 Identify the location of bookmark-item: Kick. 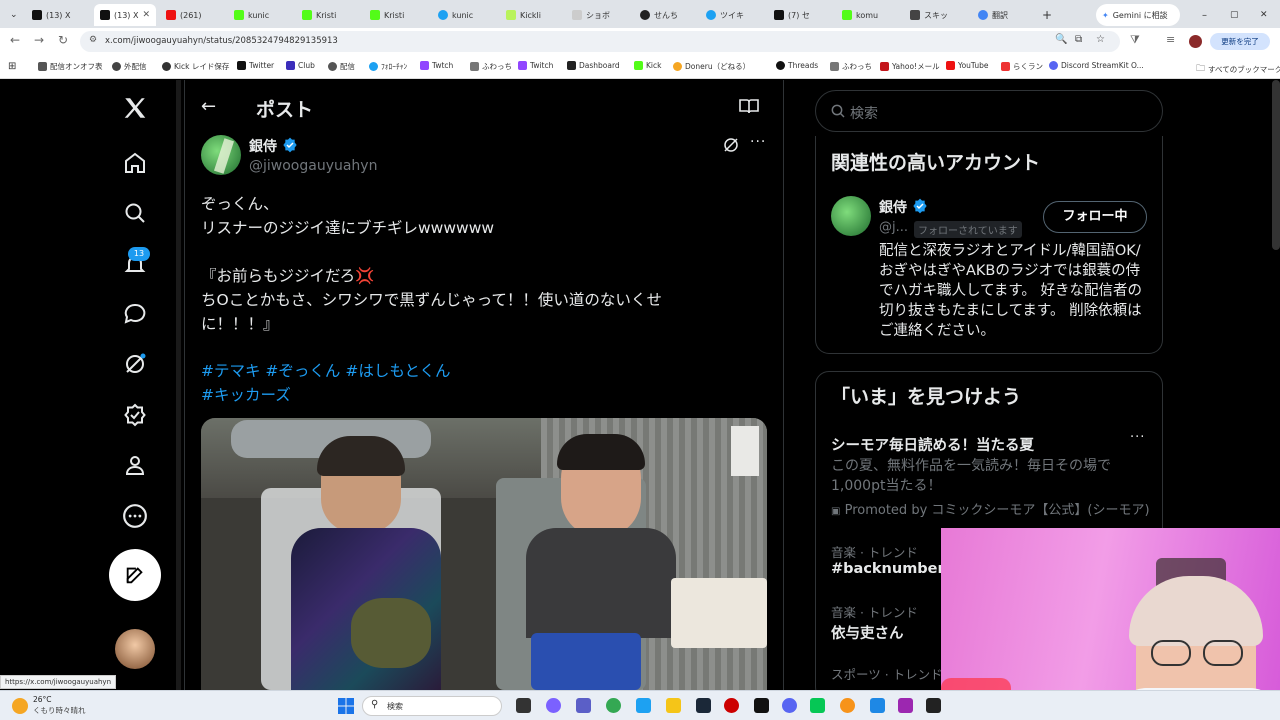
(647, 65).